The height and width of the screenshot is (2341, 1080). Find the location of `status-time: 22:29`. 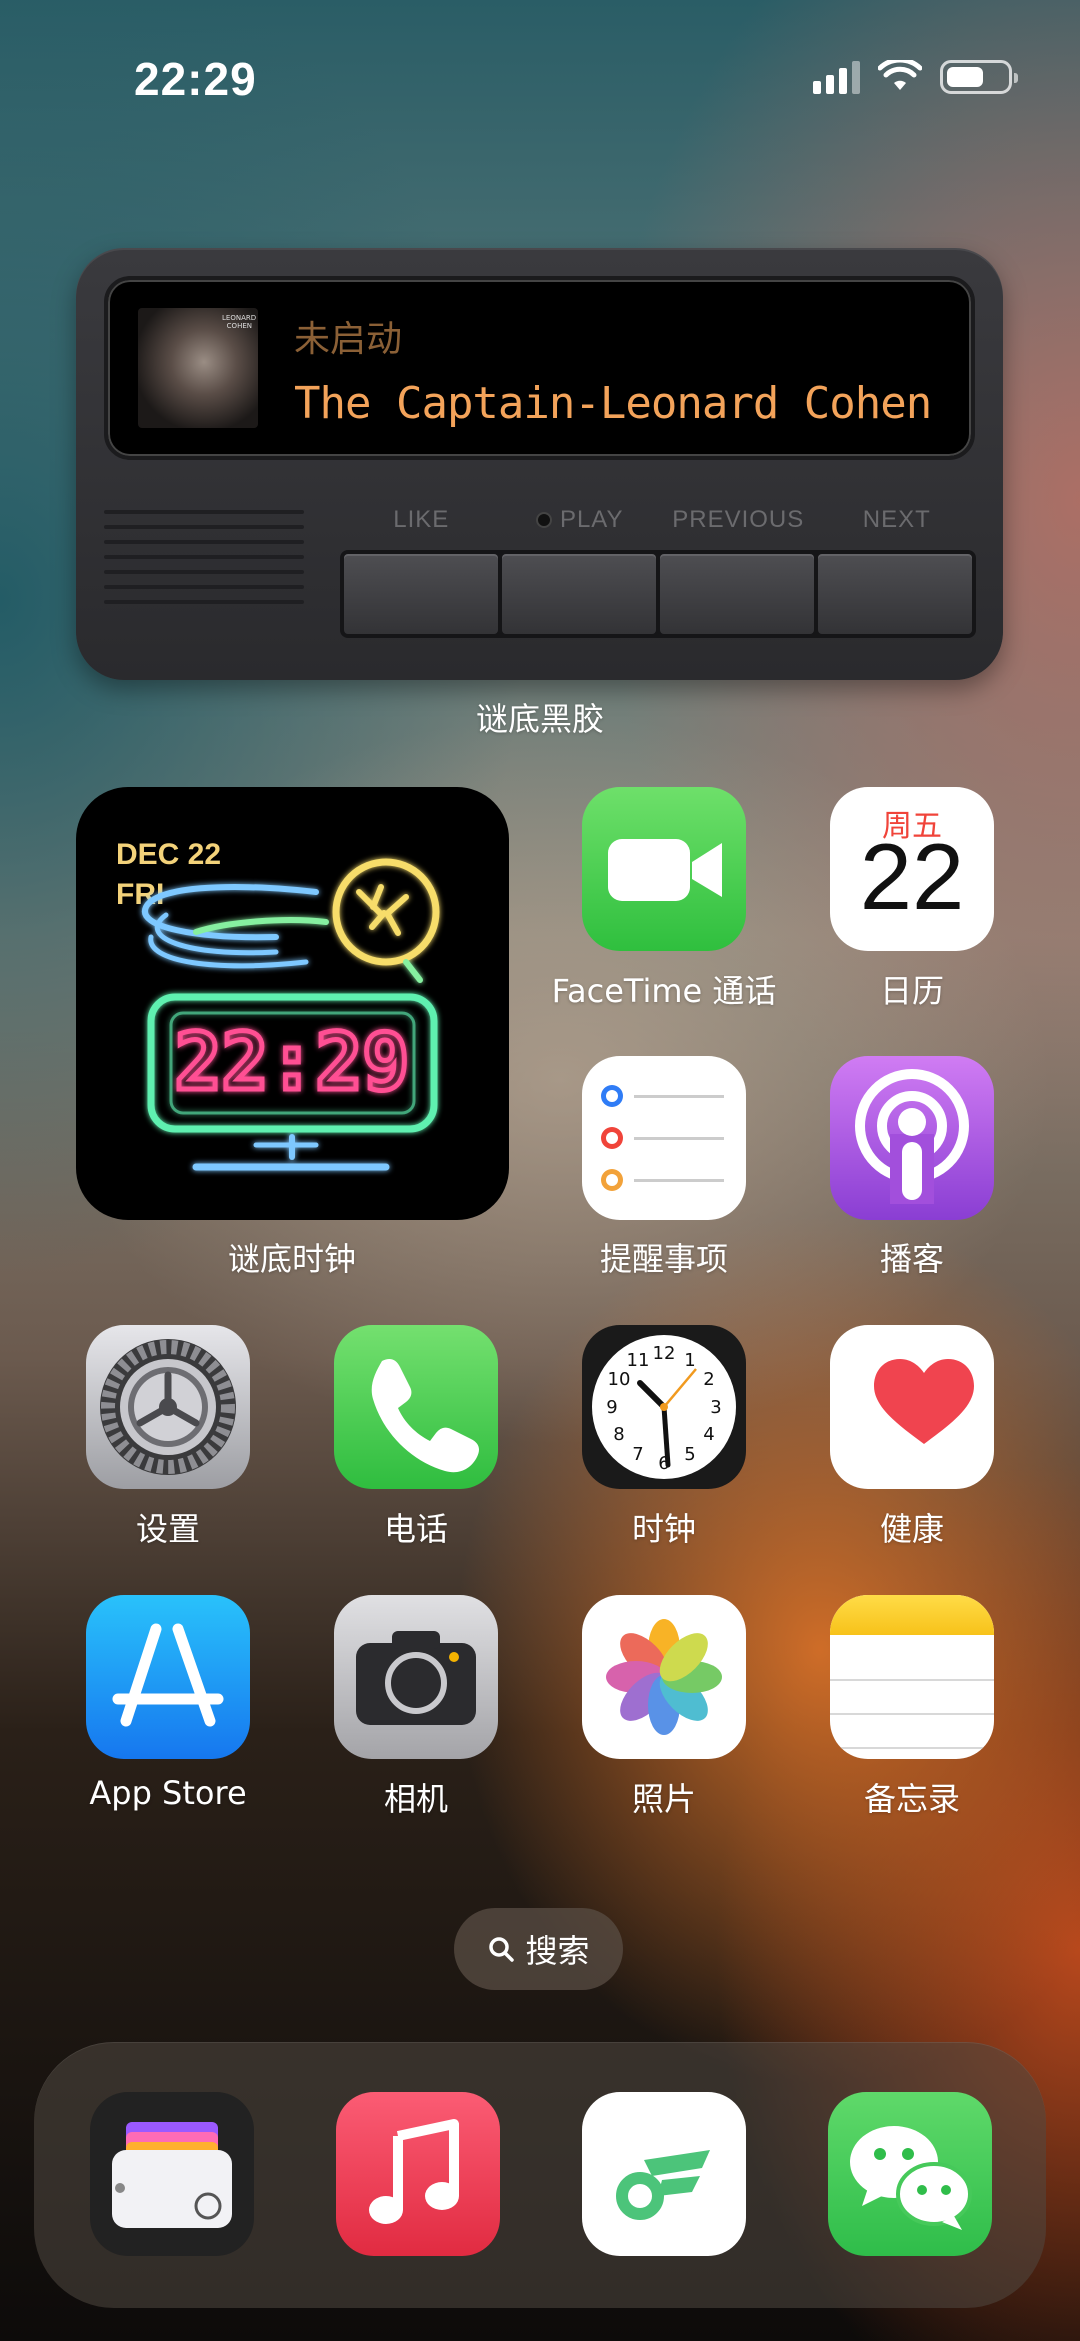

status-time: 22:29 is located at coordinates (195, 79).